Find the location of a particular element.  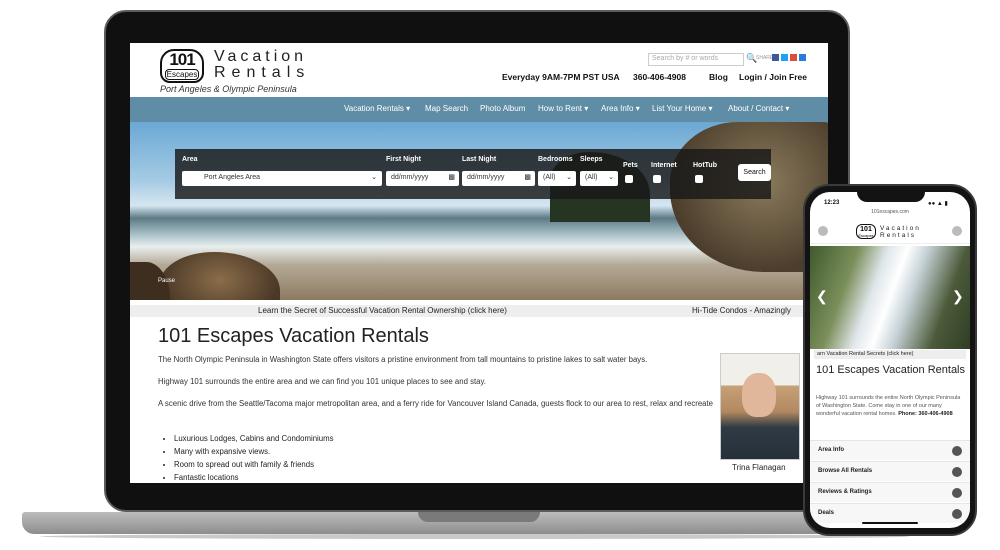

menu-icon is located at coordinates (823, 231).